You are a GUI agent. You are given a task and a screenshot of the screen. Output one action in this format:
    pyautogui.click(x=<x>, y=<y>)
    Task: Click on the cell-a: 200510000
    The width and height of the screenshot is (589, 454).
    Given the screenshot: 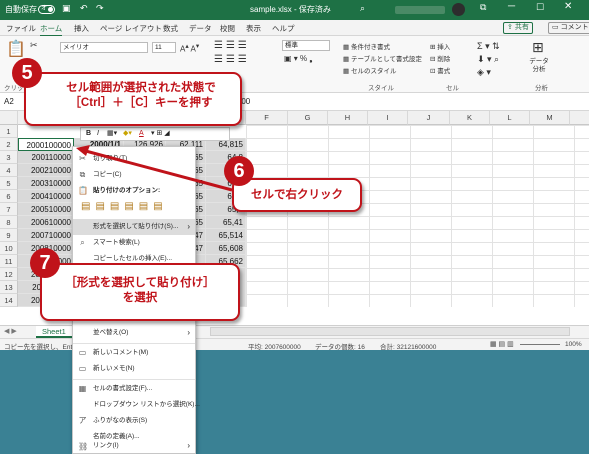 What is the action you would take?
    pyautogui.click(x=46, y=209)
    